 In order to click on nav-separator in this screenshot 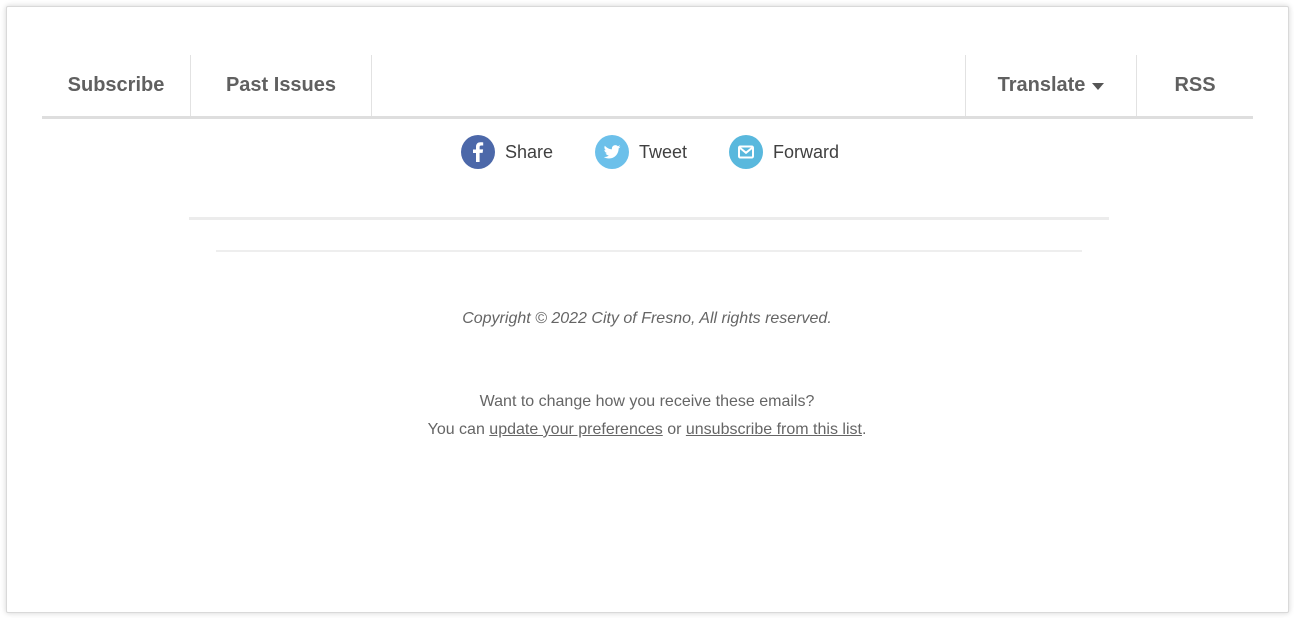, I will do `click(371, 85)`.